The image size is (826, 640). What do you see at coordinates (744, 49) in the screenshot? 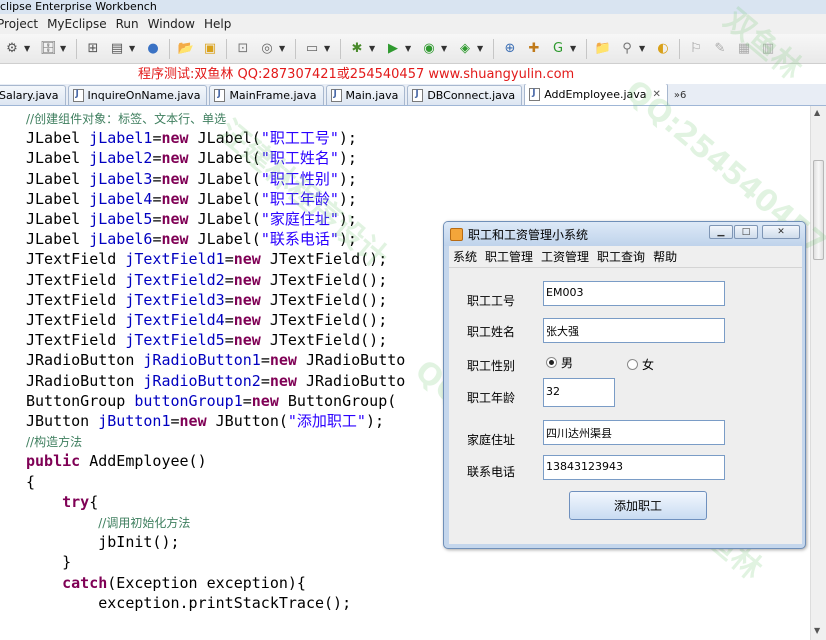
I see `grid-icon: ▦` at bounding box center [744, 49].